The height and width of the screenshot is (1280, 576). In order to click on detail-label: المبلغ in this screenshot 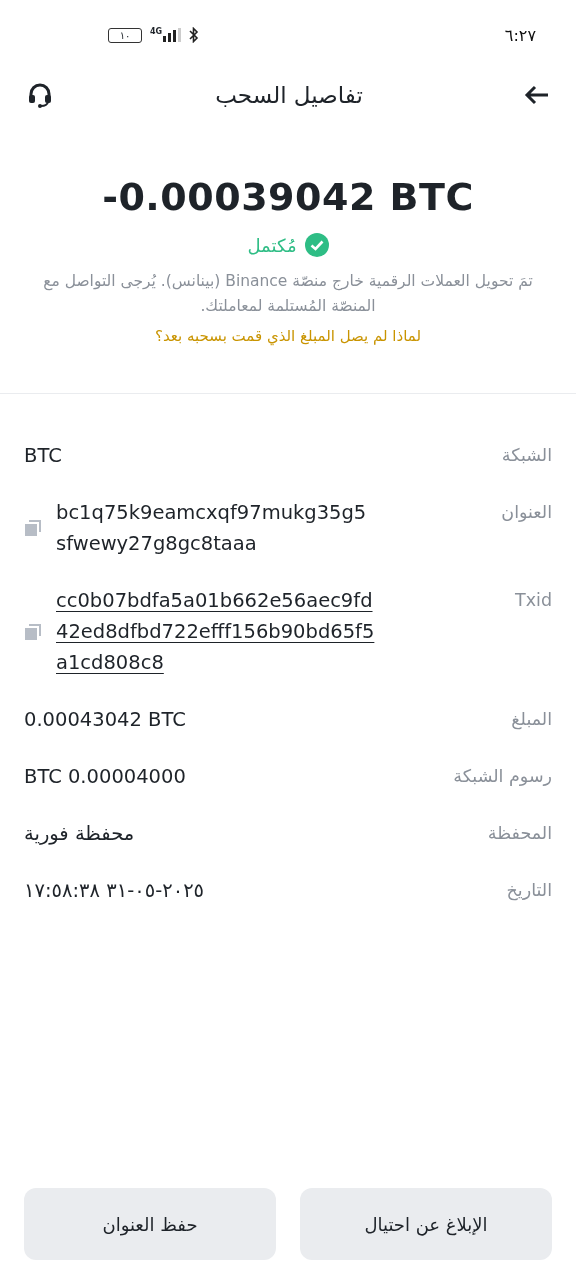, I will do `click(531, 720)`.